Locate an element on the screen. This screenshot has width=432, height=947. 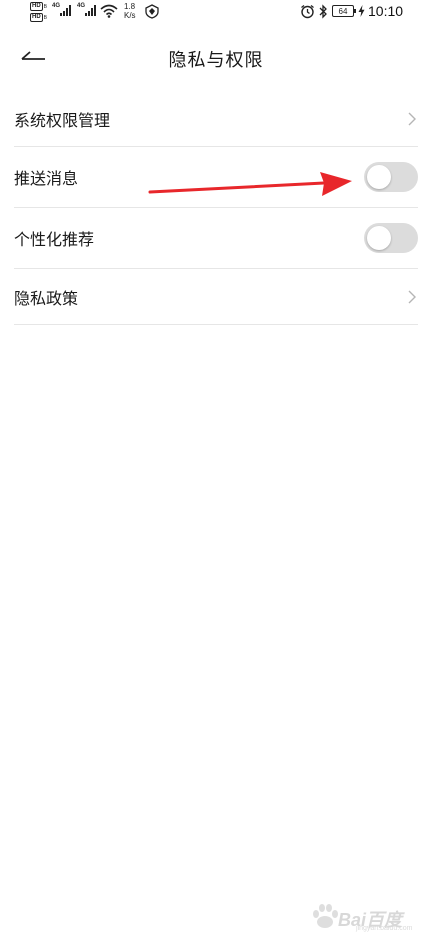
settings-item-privacy-policy: 隐私政策 is located at coordinates (216, 297).